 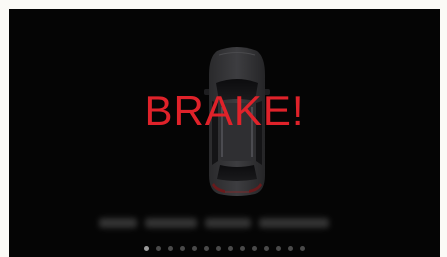 What do you see at coordinates (224, 223) in the screenshot?
I see `blurred-caption` at bounding box center [224, 223].